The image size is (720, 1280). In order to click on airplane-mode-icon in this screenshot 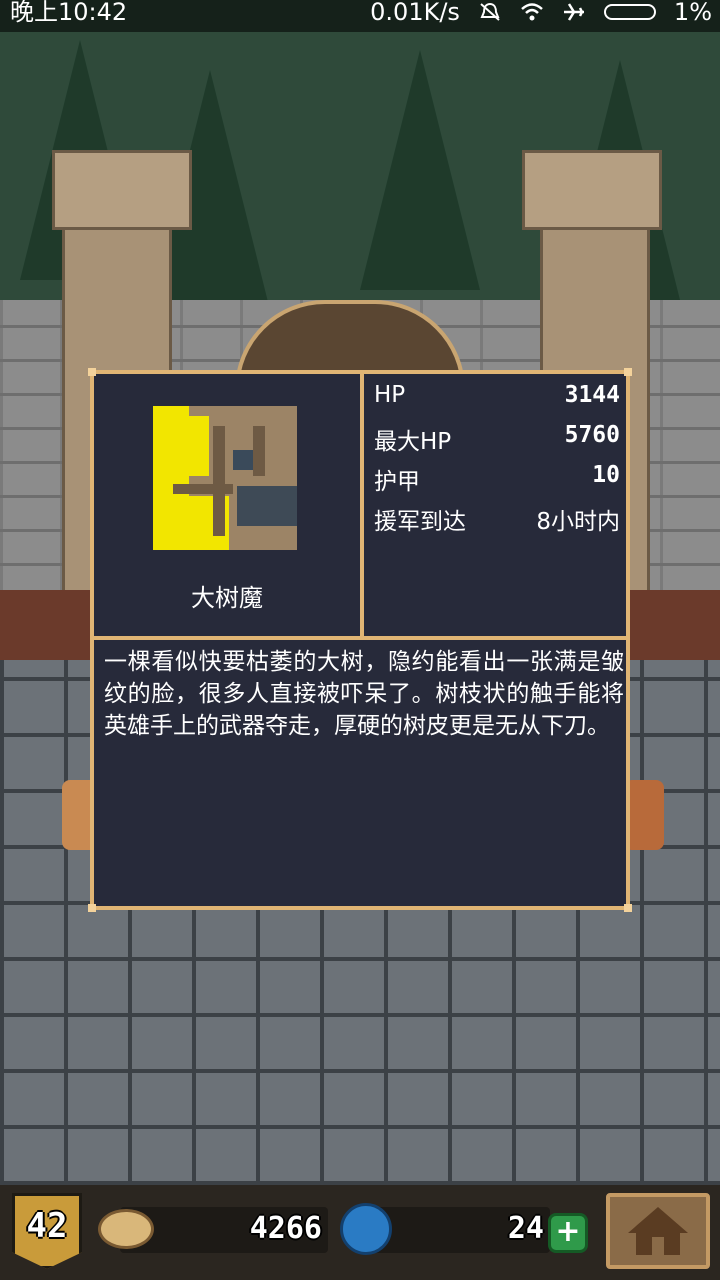, I will do `click(573, 12)`.